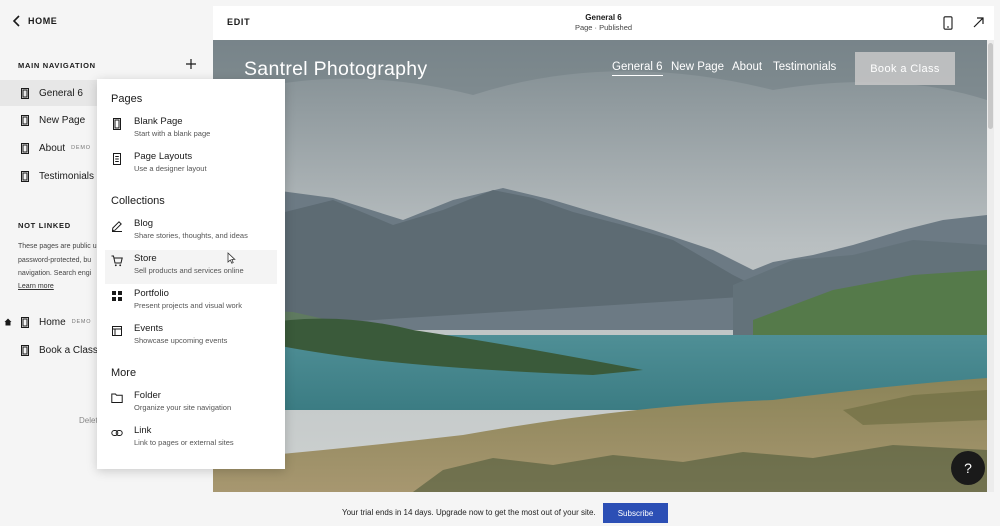  I want to click on menu-item-text: Blank Page Start with a blank page, so click(172, 127).